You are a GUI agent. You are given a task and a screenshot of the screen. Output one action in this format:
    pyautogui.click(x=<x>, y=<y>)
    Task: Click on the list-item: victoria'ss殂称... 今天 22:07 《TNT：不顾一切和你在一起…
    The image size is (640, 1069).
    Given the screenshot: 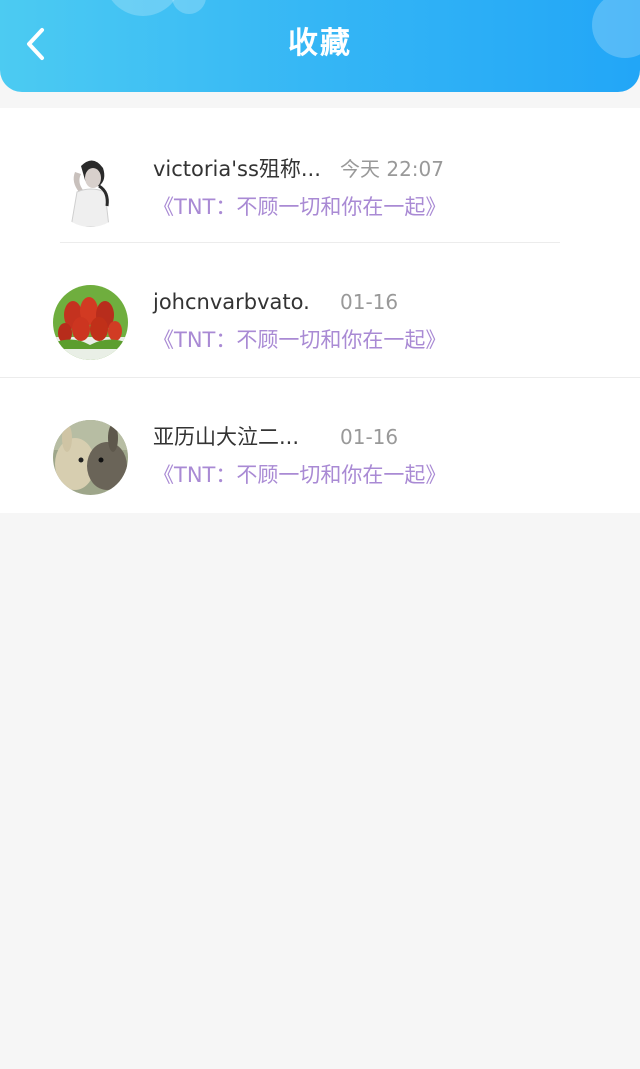 What is the action you would take?
    pyautogui.click(x=320, y=175)
    